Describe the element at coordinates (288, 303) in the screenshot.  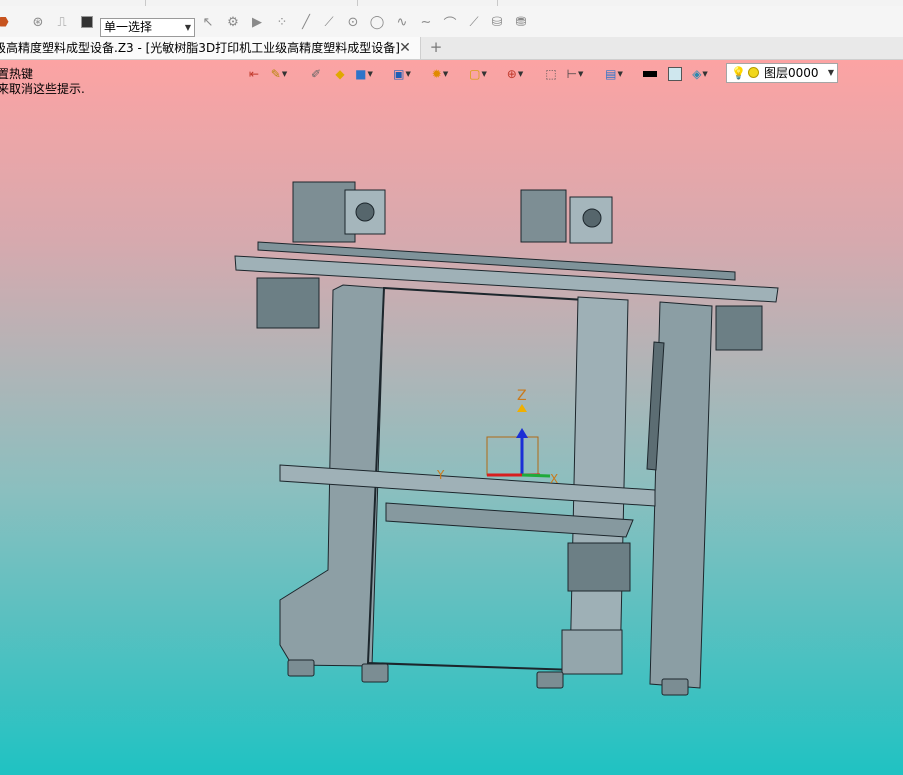
I see `left-side-motor` at that location.